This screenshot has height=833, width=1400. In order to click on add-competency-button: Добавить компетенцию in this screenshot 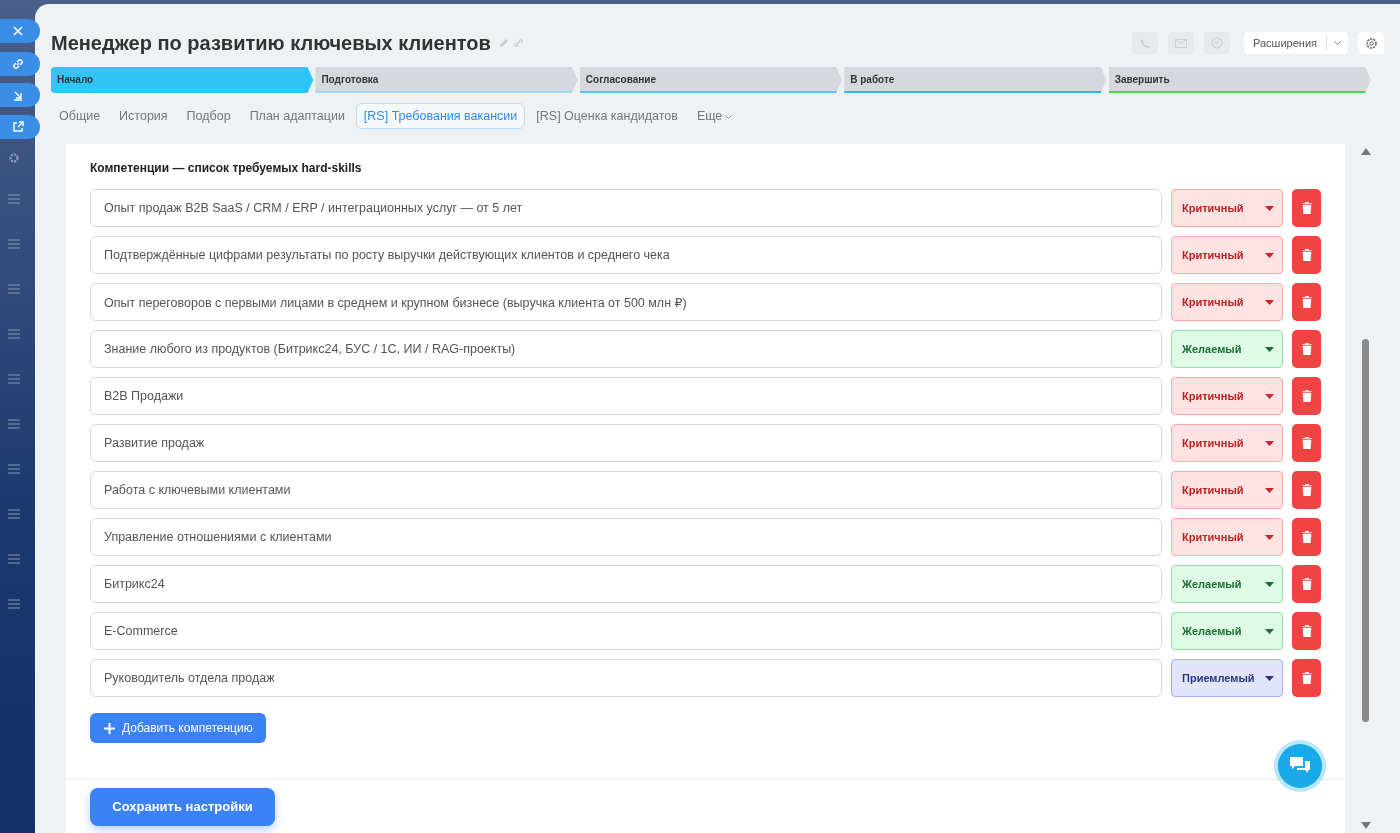, I will do `click(178, 728)`.